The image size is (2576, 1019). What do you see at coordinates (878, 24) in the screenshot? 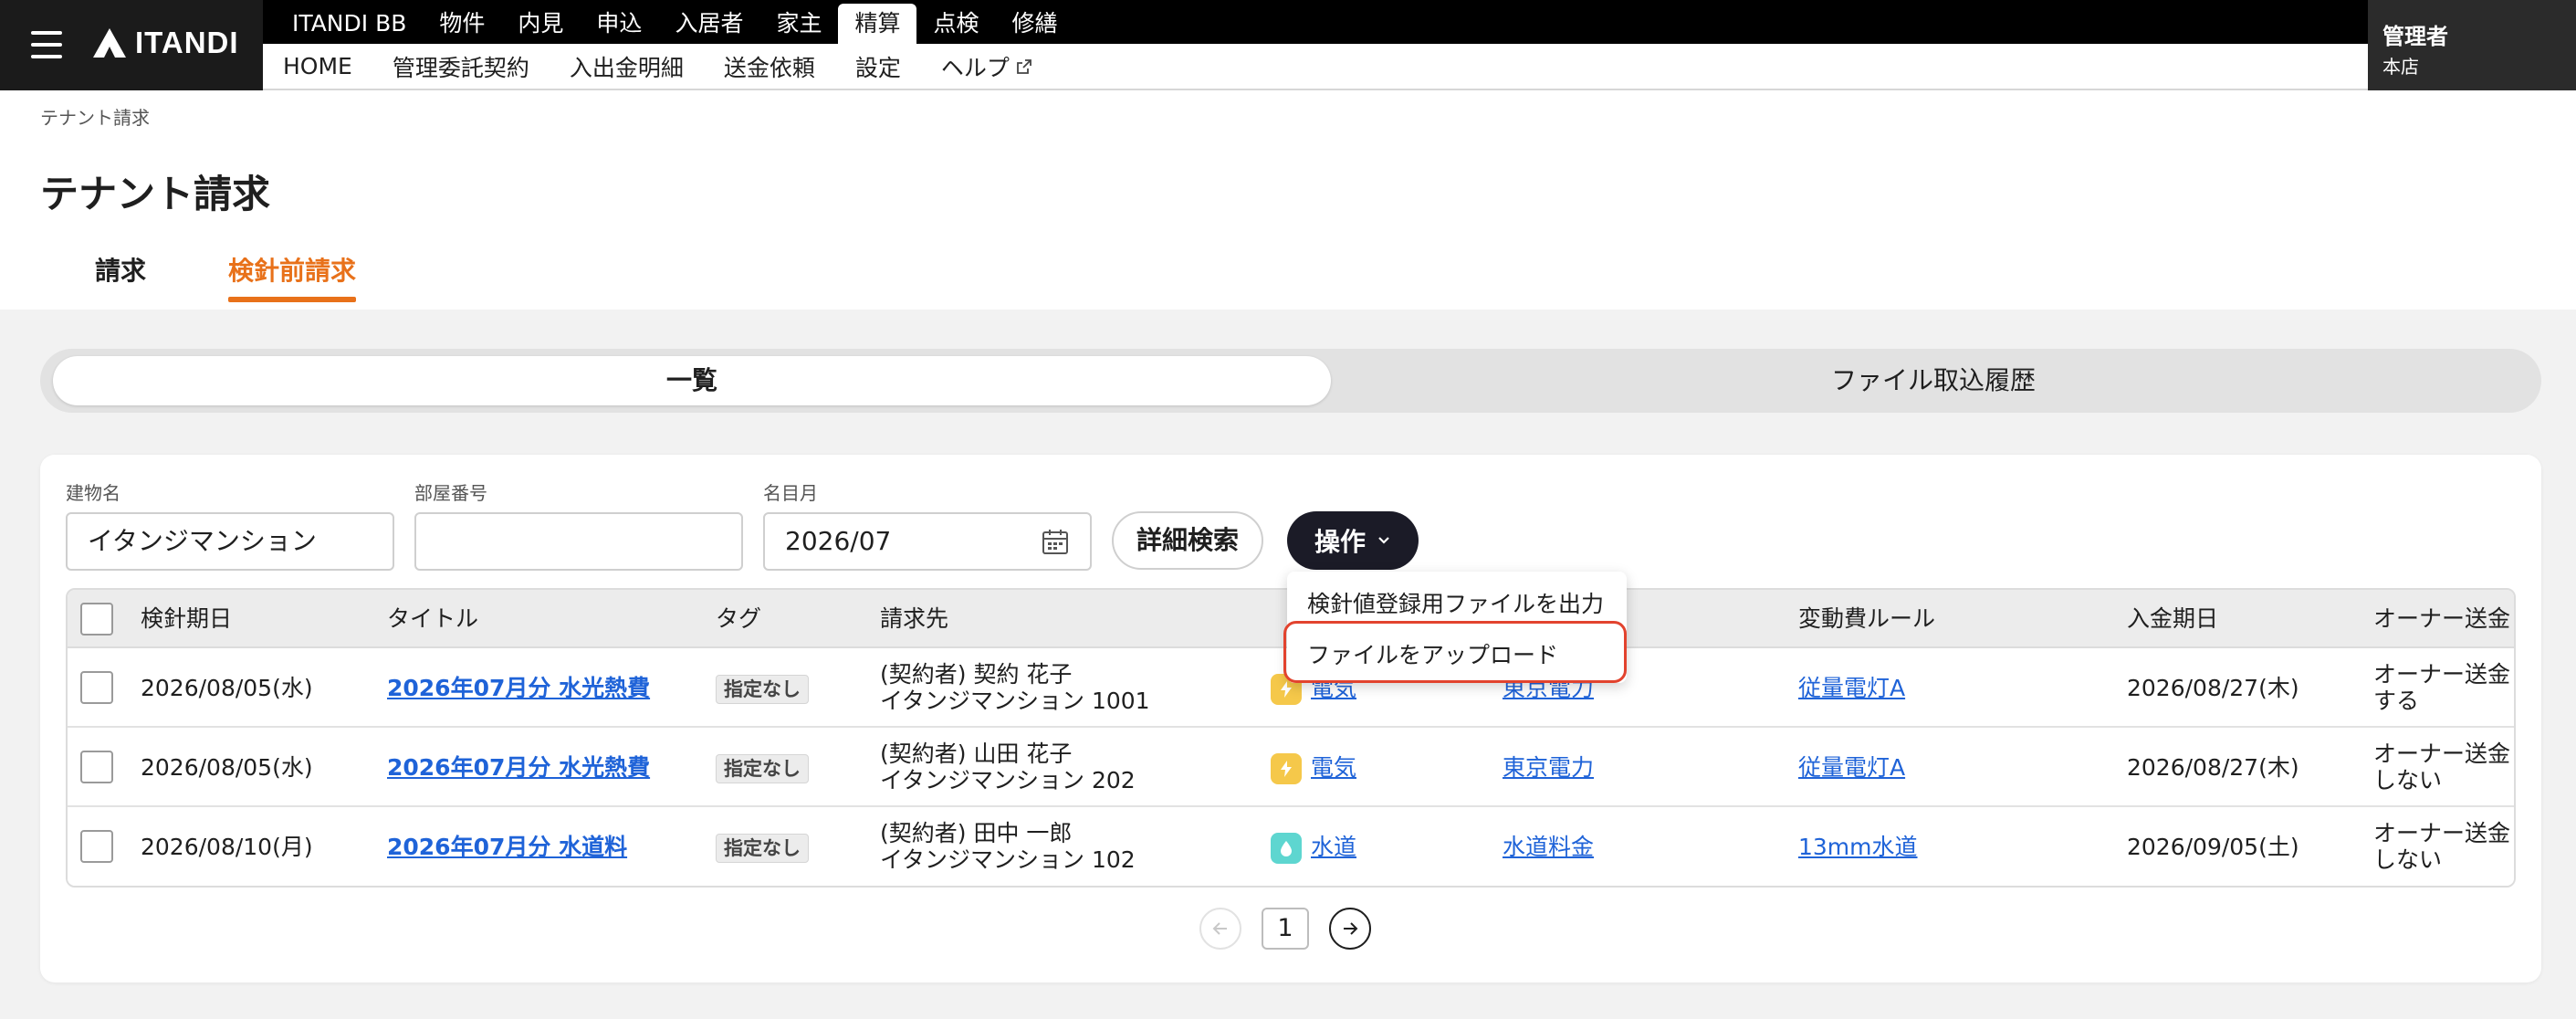
I see `nav-item-settlement: 精算` at bounding box center [878, 24].